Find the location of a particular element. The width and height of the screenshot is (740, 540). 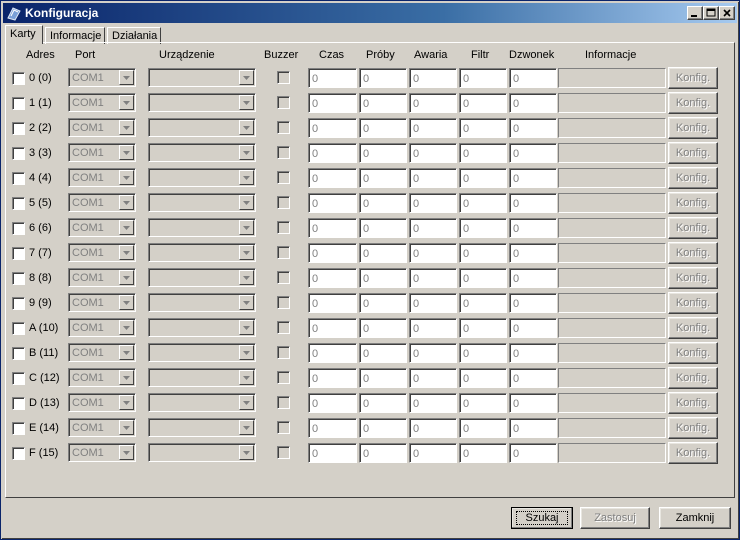

tab-karty: Karty is located at coordinates (24, 34).